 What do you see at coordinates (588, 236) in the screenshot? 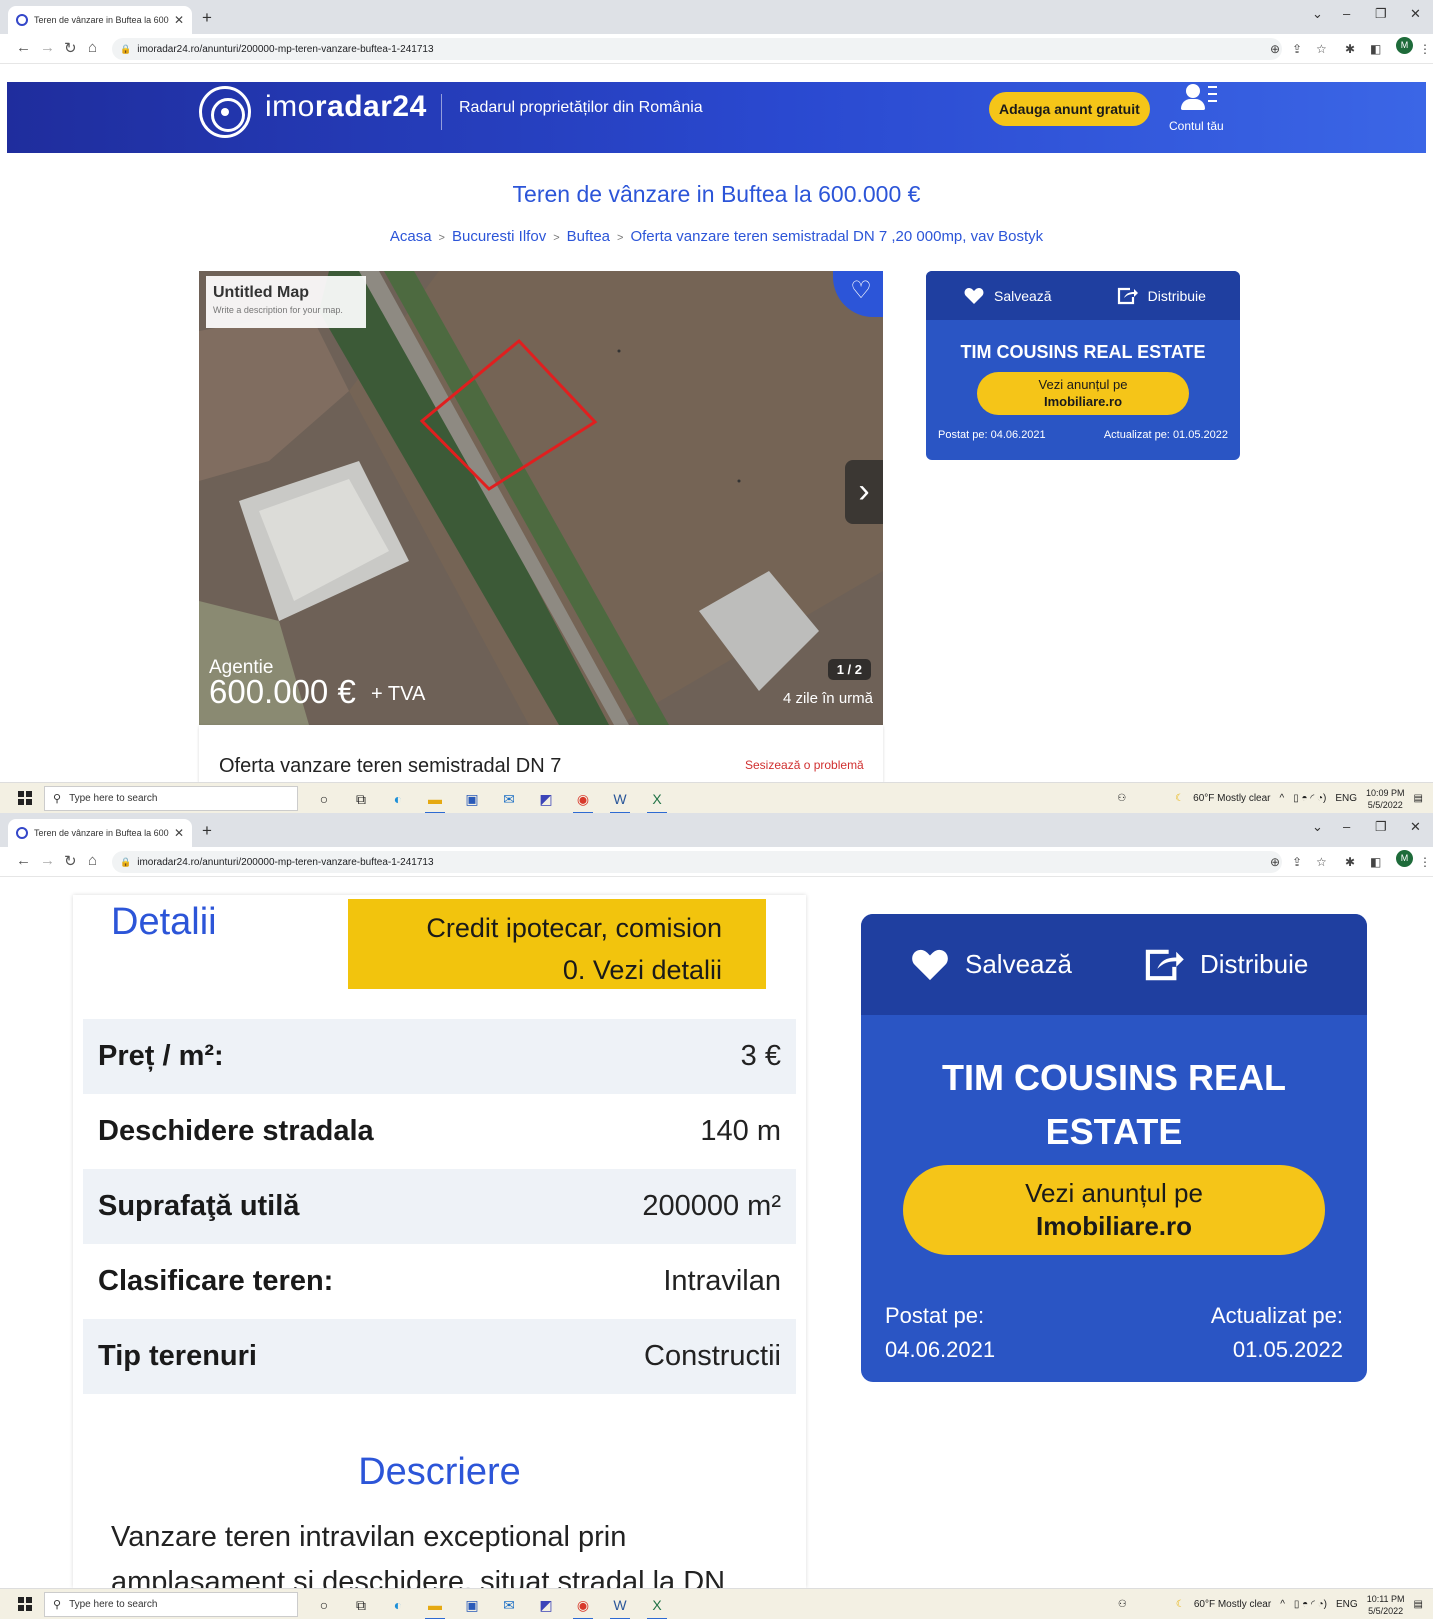
I see `breadcrumb-city: Buftea` at bounding box center [588, 236].